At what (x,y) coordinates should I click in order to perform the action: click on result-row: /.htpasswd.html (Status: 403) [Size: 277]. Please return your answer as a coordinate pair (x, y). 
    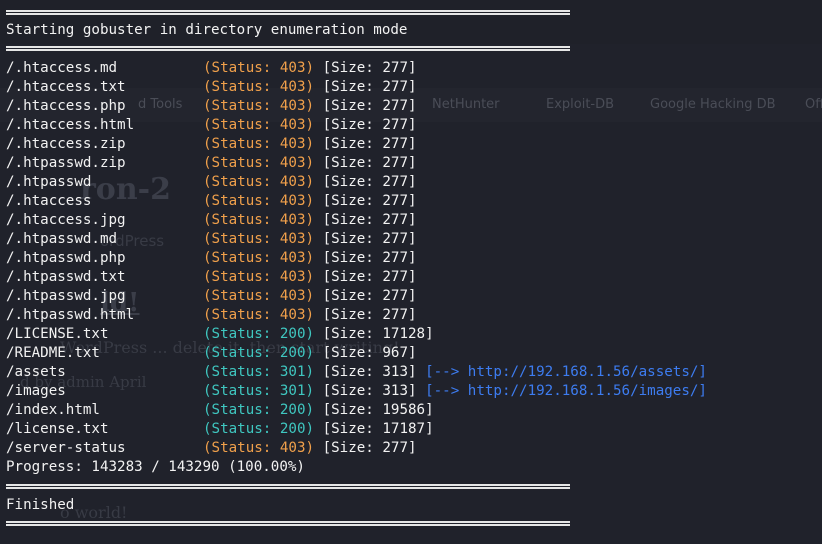
    Looking at the image, I should click on (211, 315).